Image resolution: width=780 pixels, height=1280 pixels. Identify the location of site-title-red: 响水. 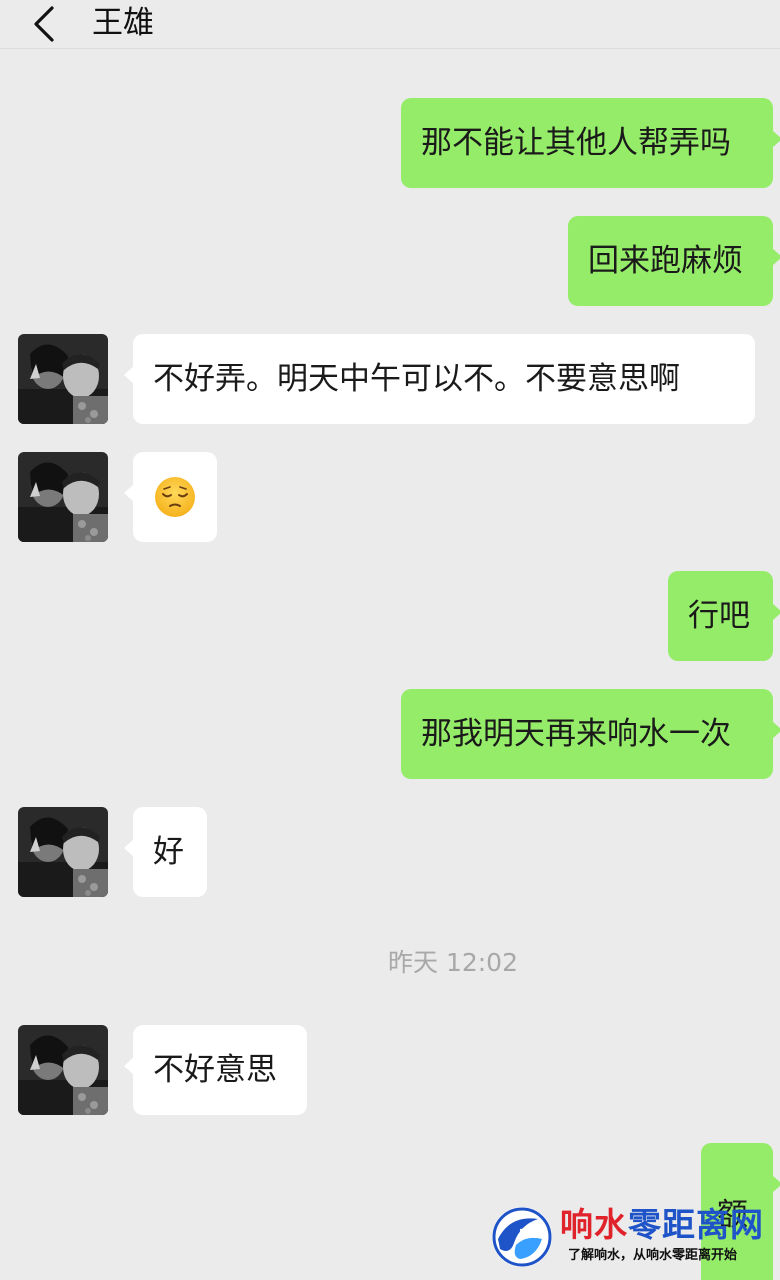
(594, 1224).